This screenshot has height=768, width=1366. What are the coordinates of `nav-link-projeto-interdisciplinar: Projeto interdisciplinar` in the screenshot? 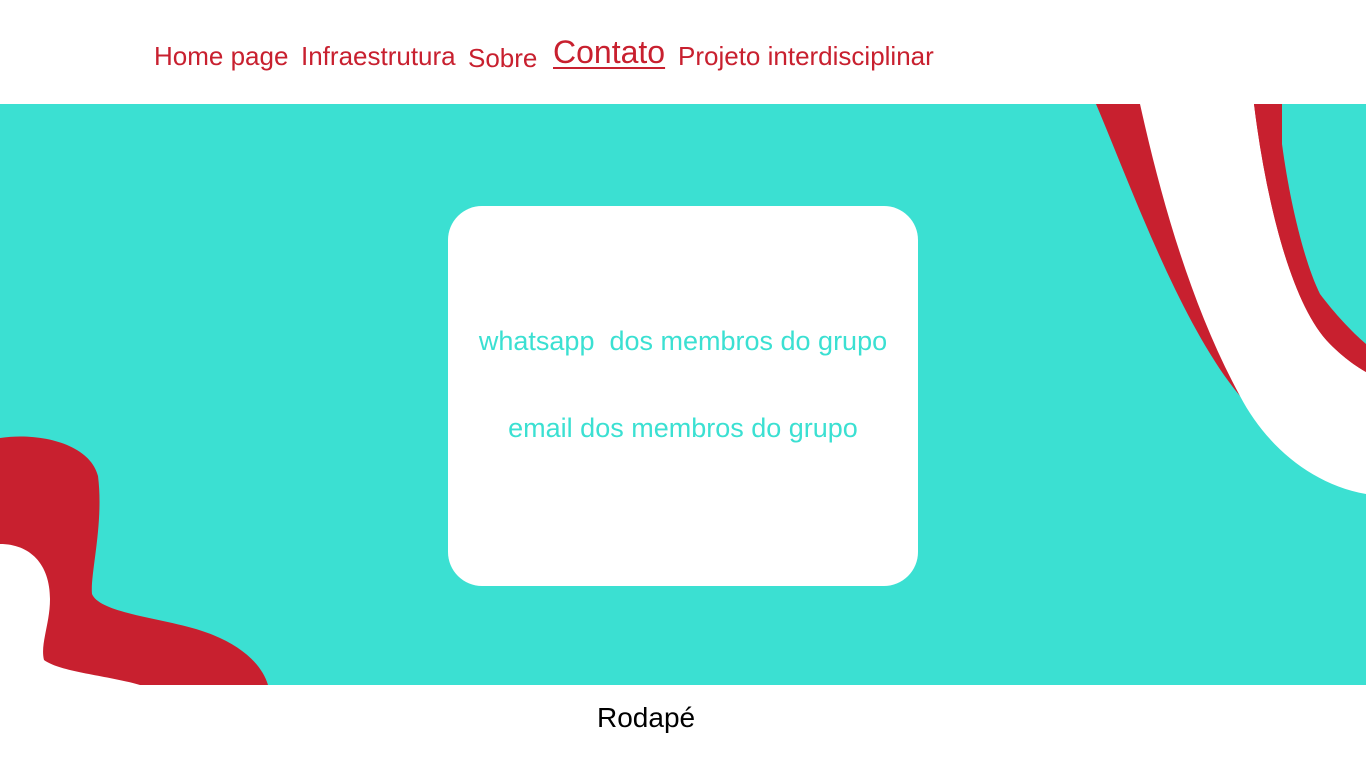 It's located at (806, 56).